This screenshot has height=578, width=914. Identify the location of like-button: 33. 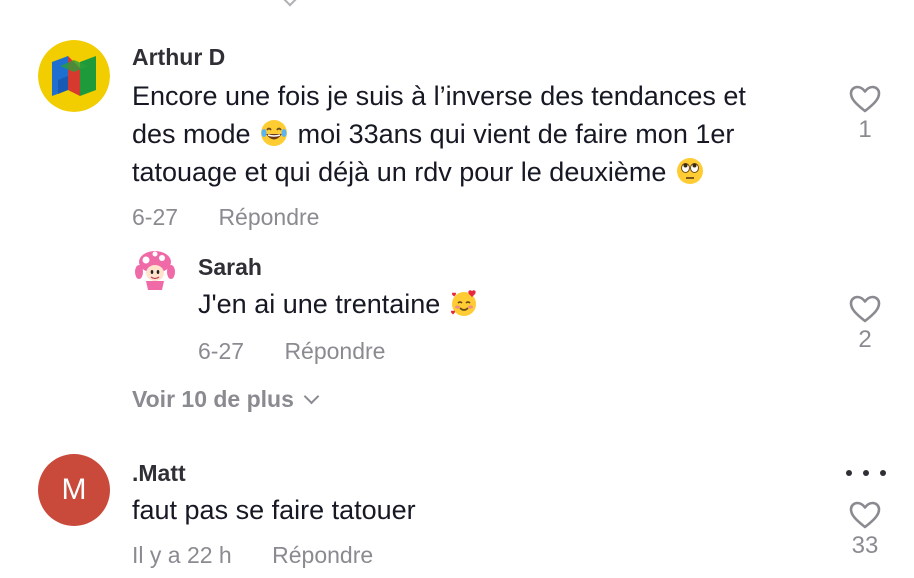
(865, 530).